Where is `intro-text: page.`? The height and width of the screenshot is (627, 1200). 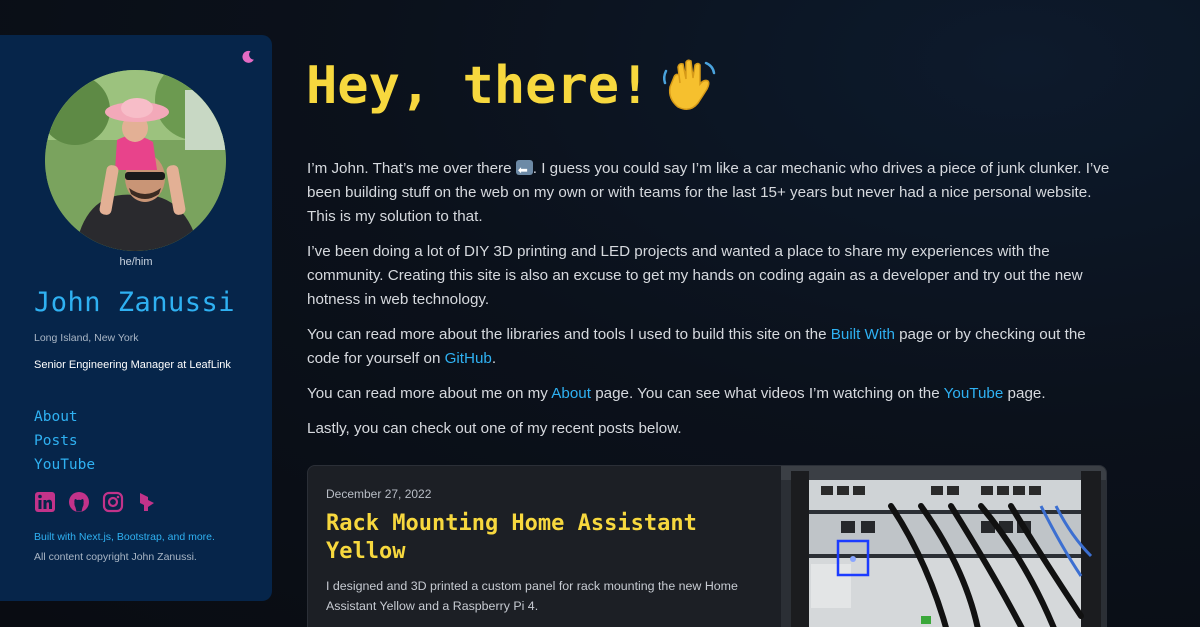 intro-text: page. is located at coordinates (1024, 393).